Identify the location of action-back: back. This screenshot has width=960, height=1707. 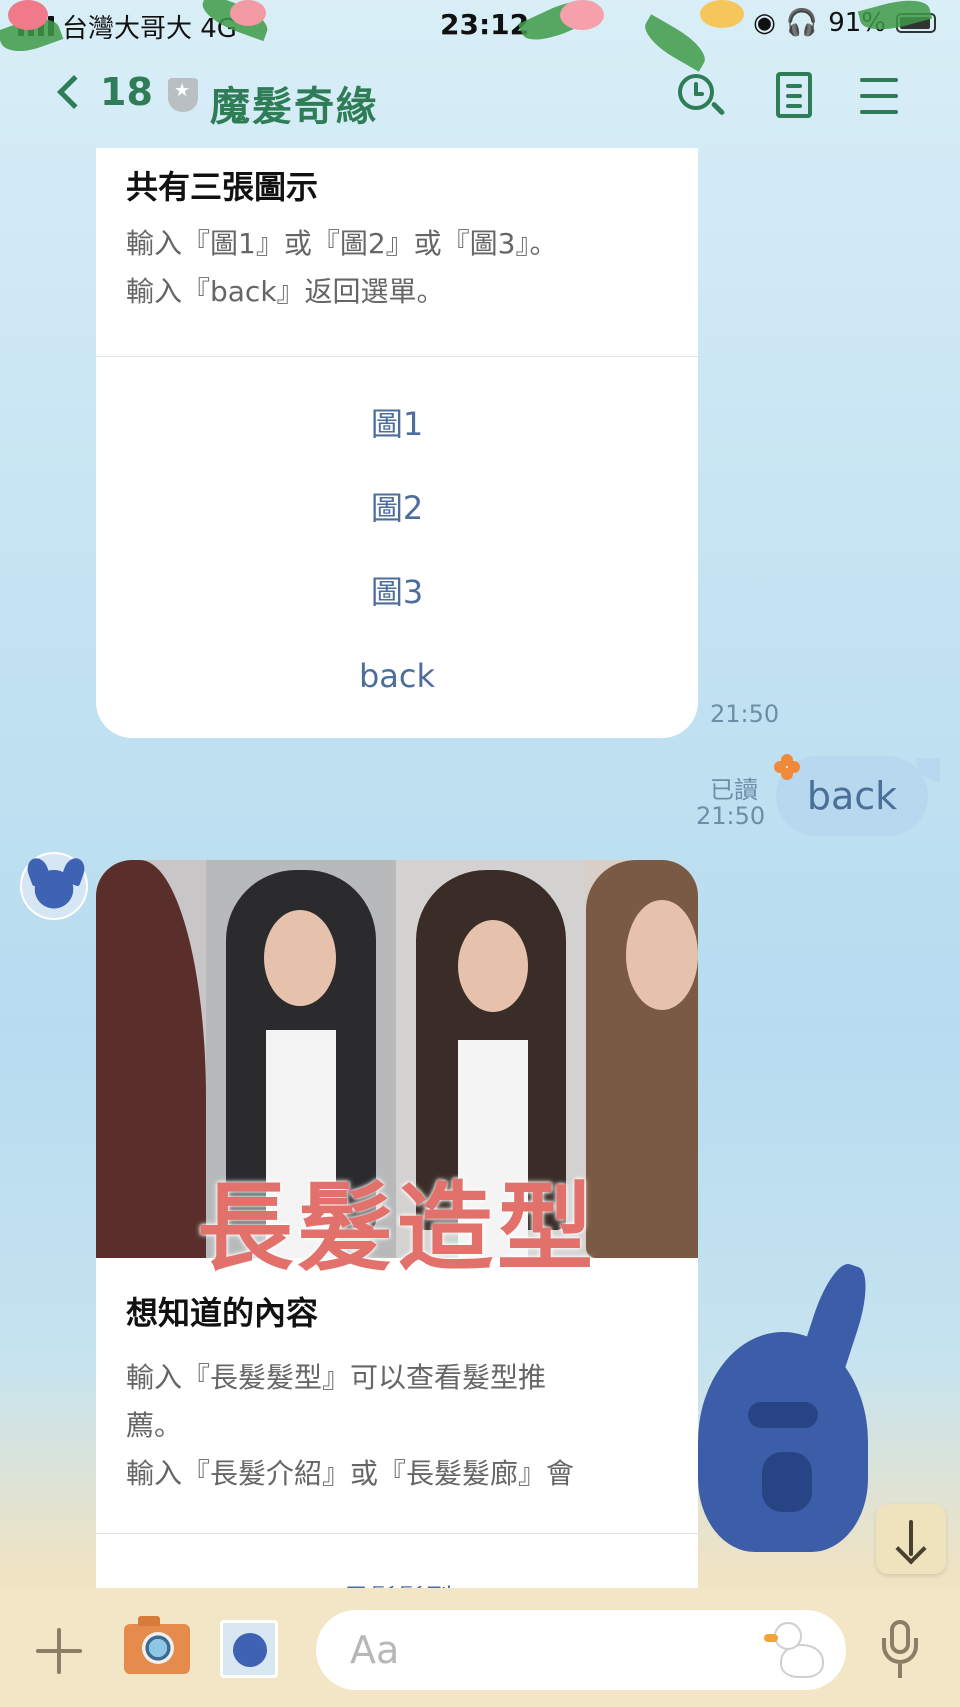
(397, 676).